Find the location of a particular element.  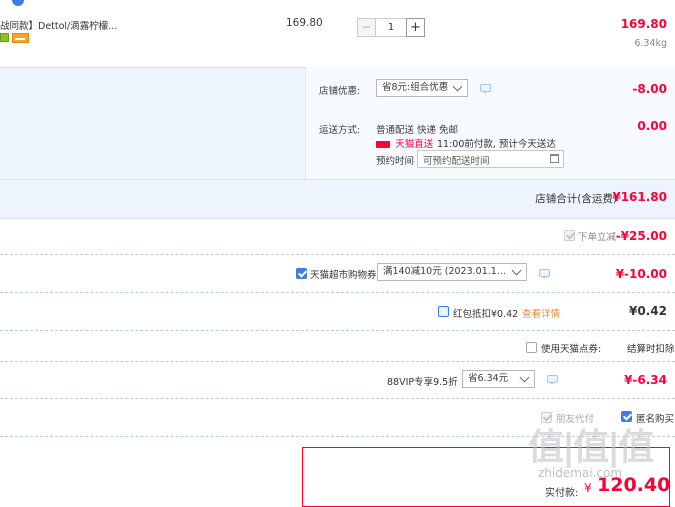

appointment-time-field: 可预约配送时间 is located at coordinates (490, 159).